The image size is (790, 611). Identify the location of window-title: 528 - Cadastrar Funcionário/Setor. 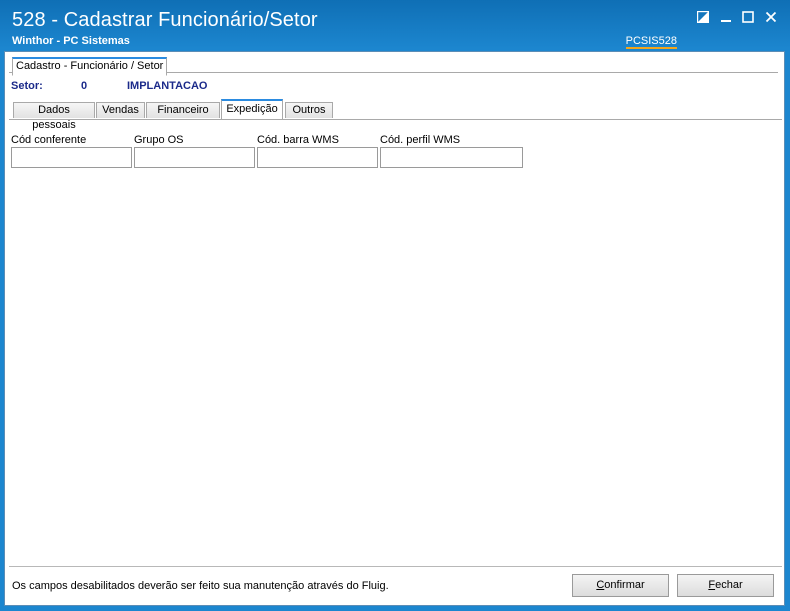
(165, 20).